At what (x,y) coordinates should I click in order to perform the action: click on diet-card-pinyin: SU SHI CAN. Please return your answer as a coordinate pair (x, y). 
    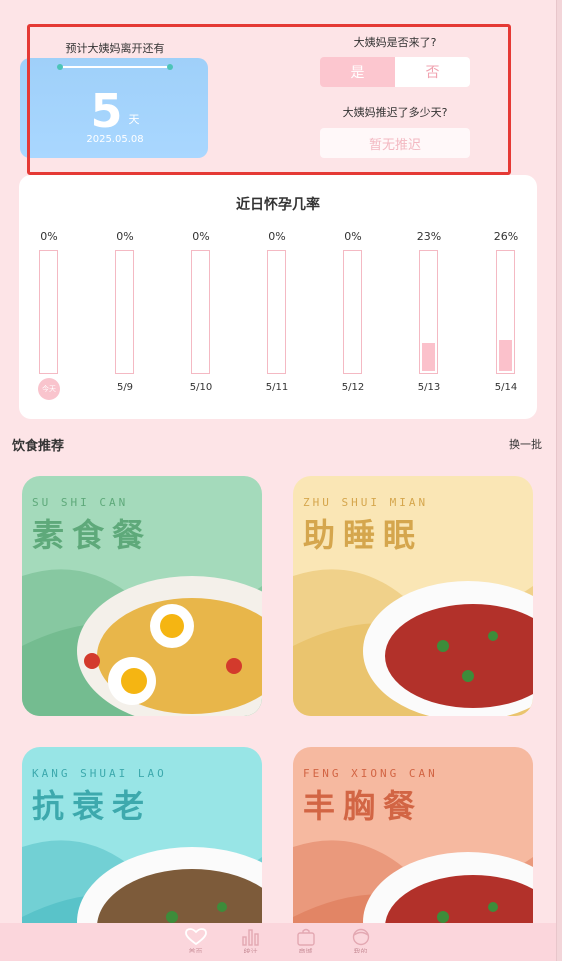
    Looking at the image, I should click on (80, 502).